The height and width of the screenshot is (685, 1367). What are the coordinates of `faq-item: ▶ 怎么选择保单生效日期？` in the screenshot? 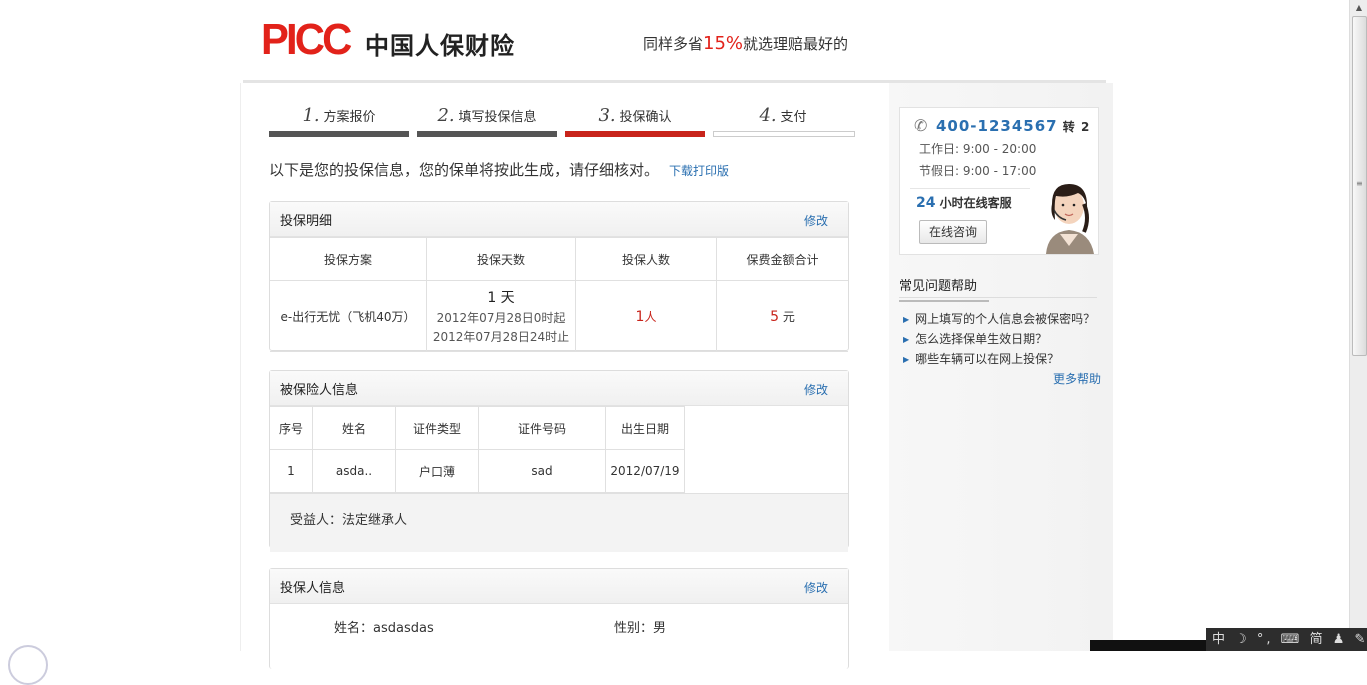 It's located at (975, 338).